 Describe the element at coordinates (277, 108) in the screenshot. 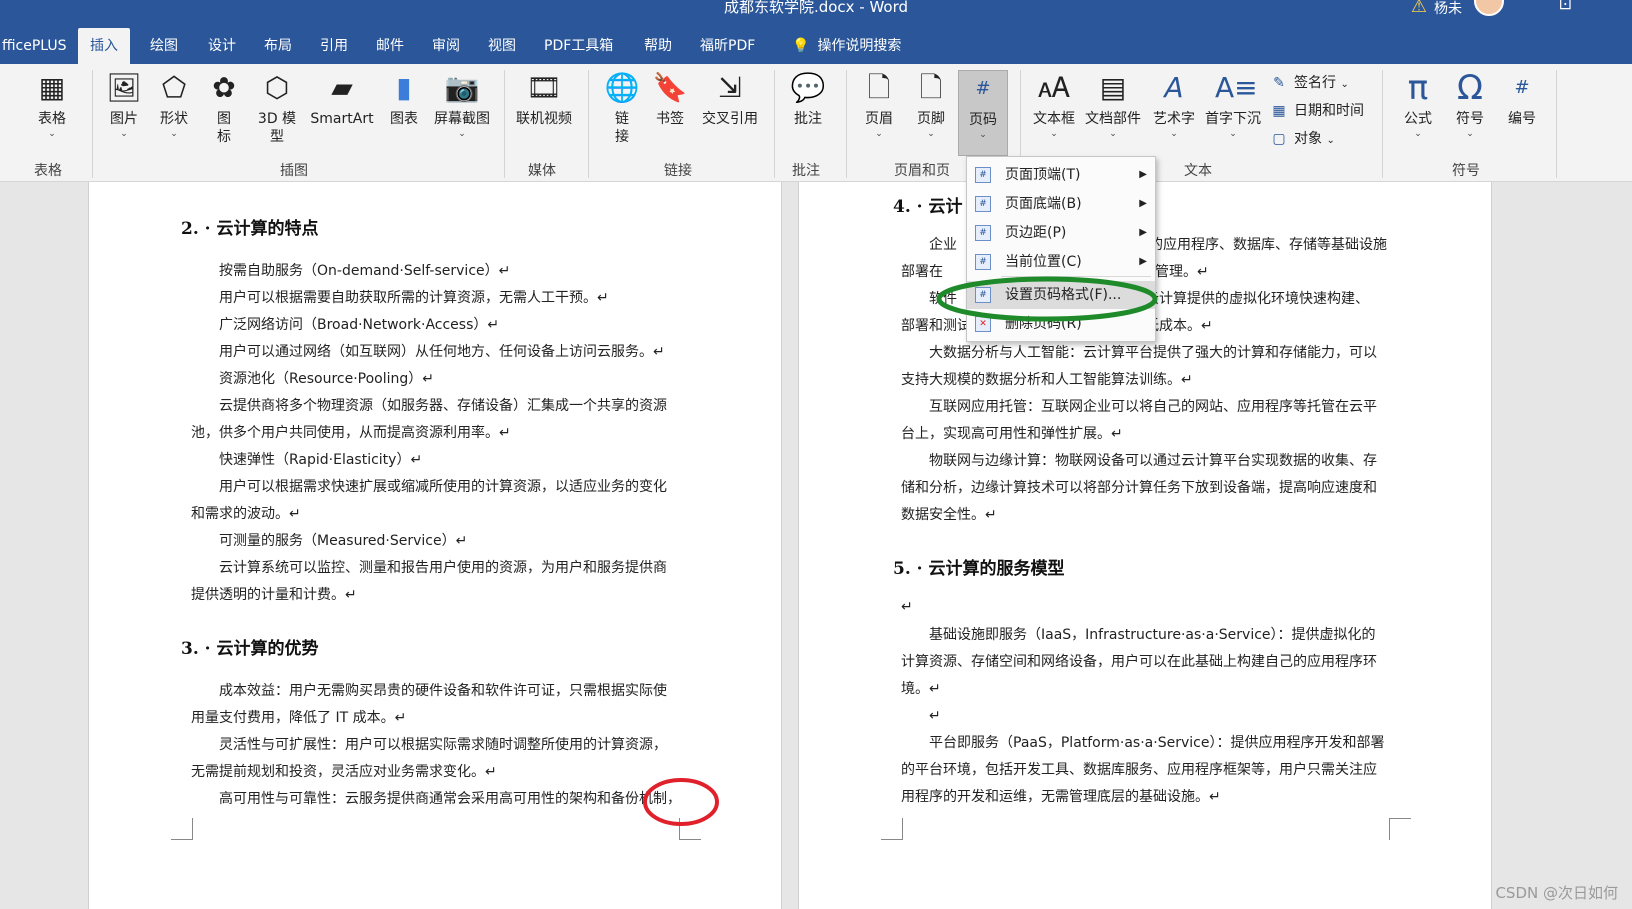

I see `3d-models-button: ⬡ 3D 模 型` at that location.